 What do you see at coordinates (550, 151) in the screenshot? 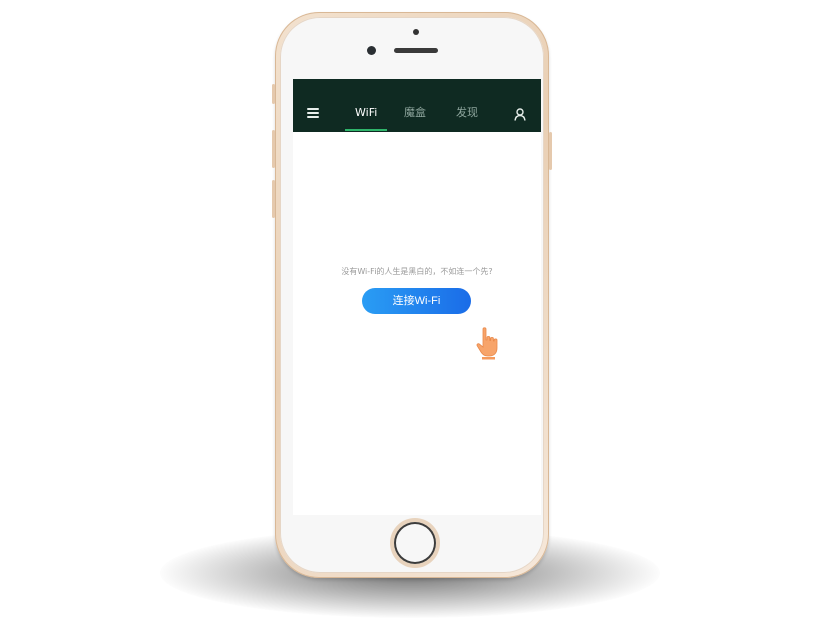
I see `power-button` at bounding box center [550, 151].